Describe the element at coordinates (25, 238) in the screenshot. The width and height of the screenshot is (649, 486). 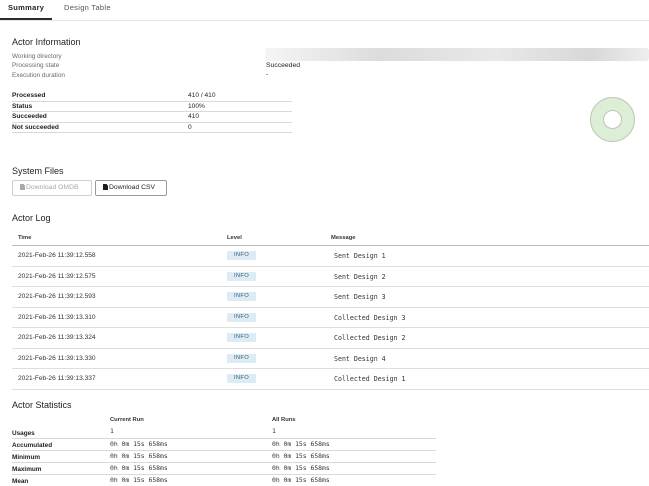
I see `log-col-time: Time` at that location.